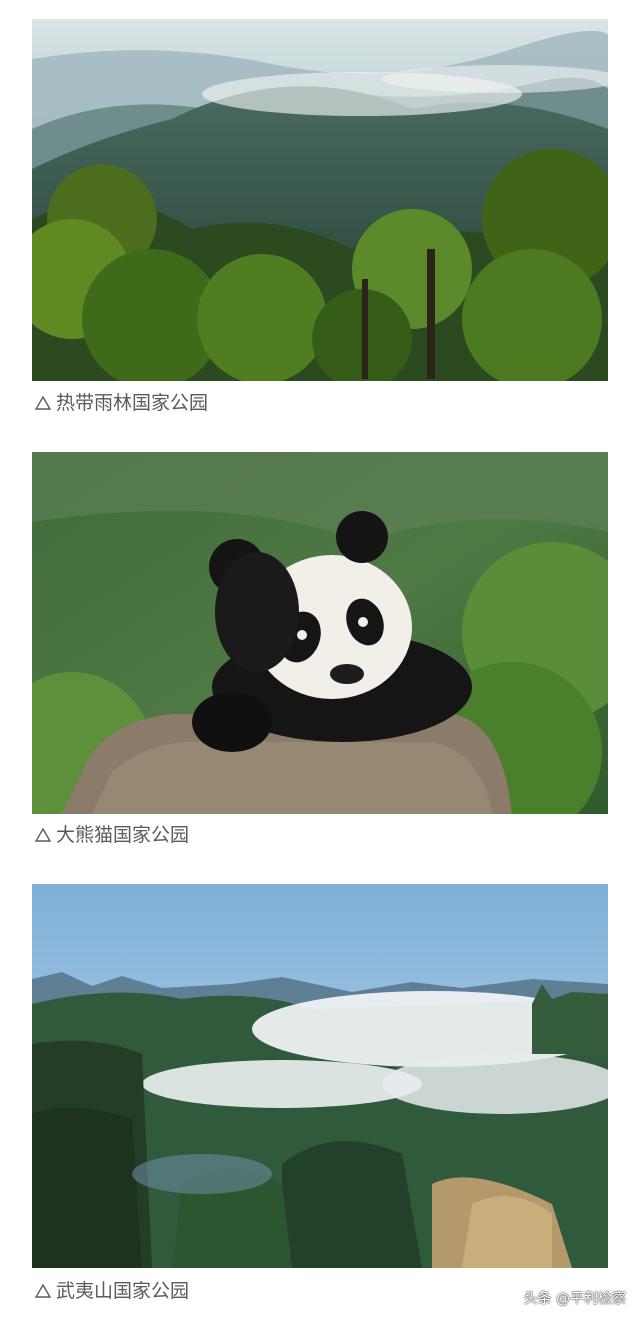 This screenshot has width=640, height=1323. Describe the element at coordinates (574, 1299) in the screenshot. I see `watermark: 头条 @平利检察` at that location.